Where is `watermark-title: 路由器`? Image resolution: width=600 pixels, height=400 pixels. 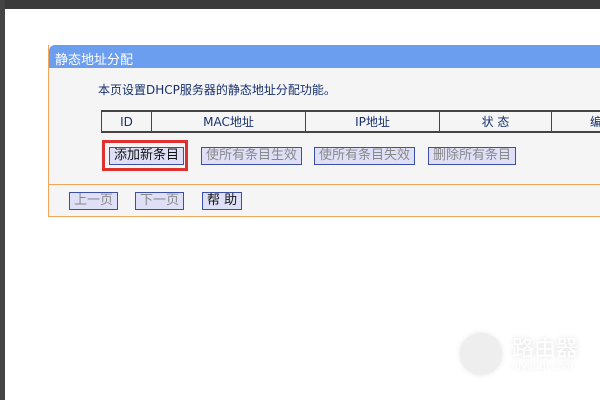
watermark-title: 路由器 is located at coordinates (545, 349).